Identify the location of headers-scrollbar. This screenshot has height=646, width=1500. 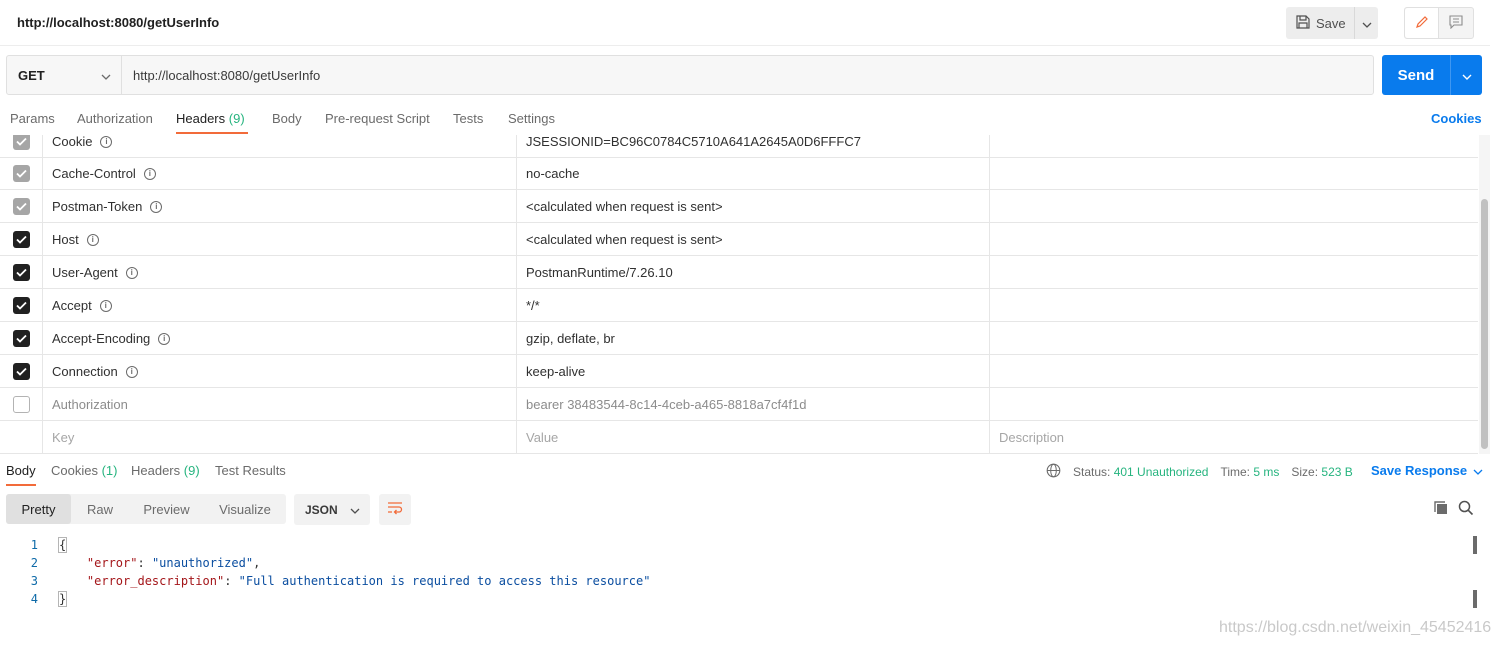
(1484, 294).